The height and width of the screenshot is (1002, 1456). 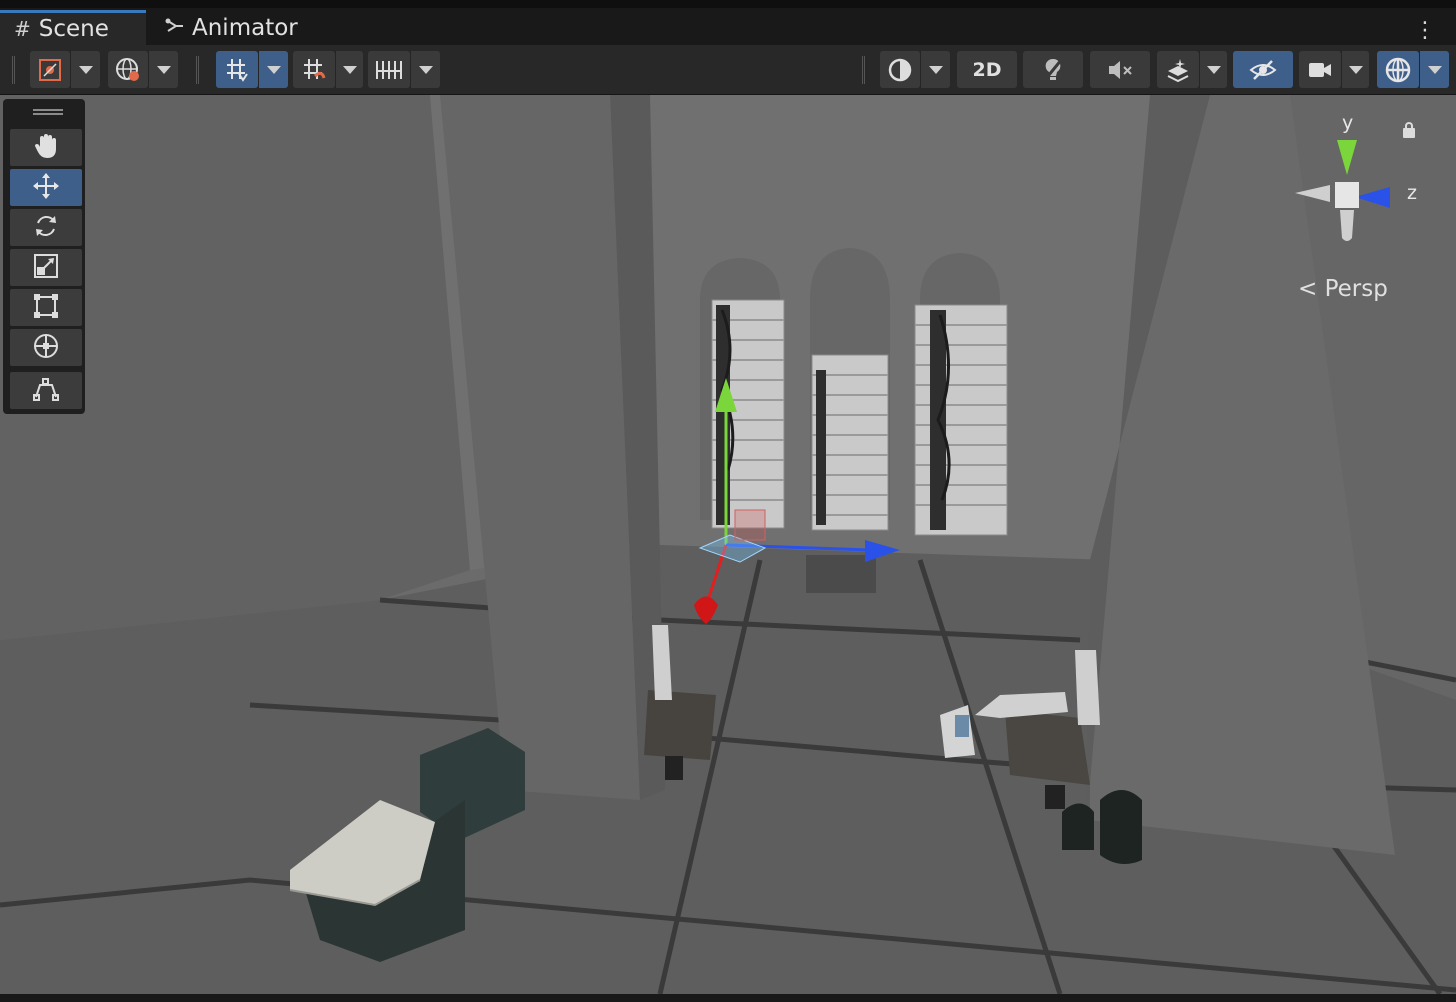 I want to click on scene-visibility-button, so click(x=1263, y=69).